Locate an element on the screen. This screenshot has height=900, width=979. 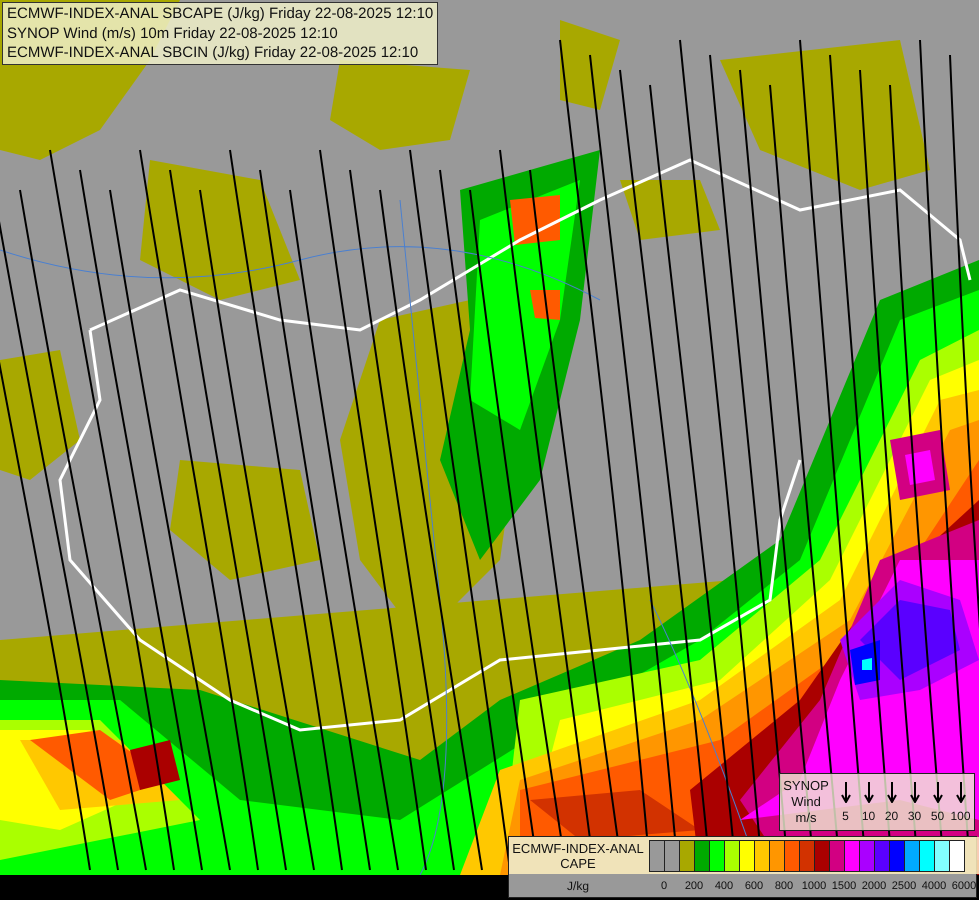
speed-label: 30 is located at coordinates (915, 816).